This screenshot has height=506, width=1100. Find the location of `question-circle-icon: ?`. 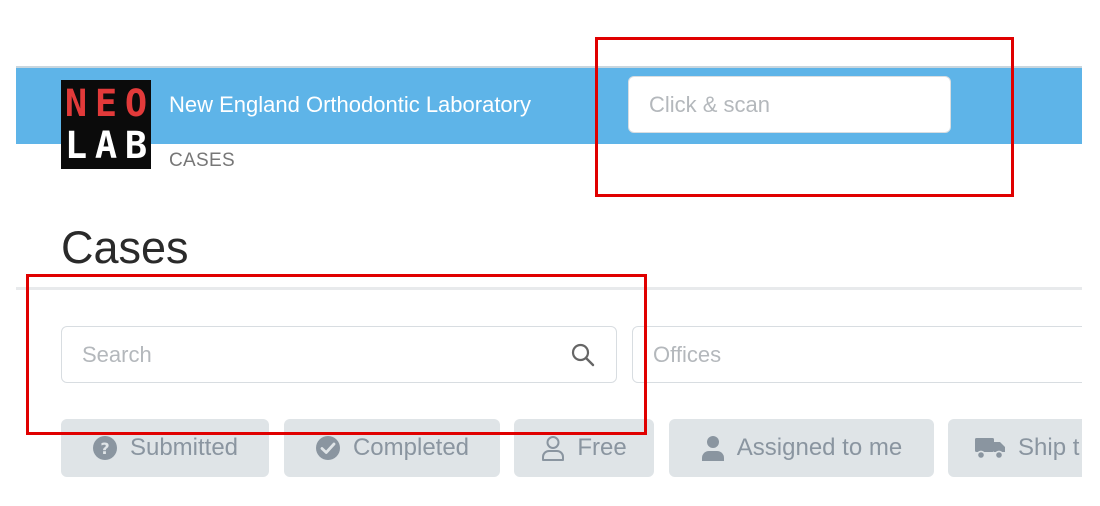

question-circle-icon: ? is located at coordinates (104, 448).